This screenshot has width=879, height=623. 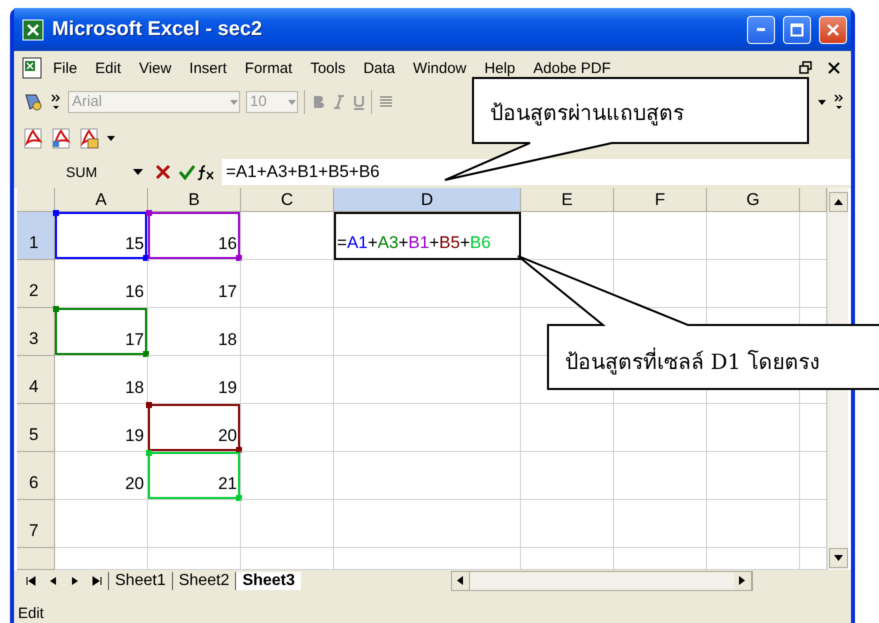 I want to click on next-sheet-icon, so click(x=75, y=581).